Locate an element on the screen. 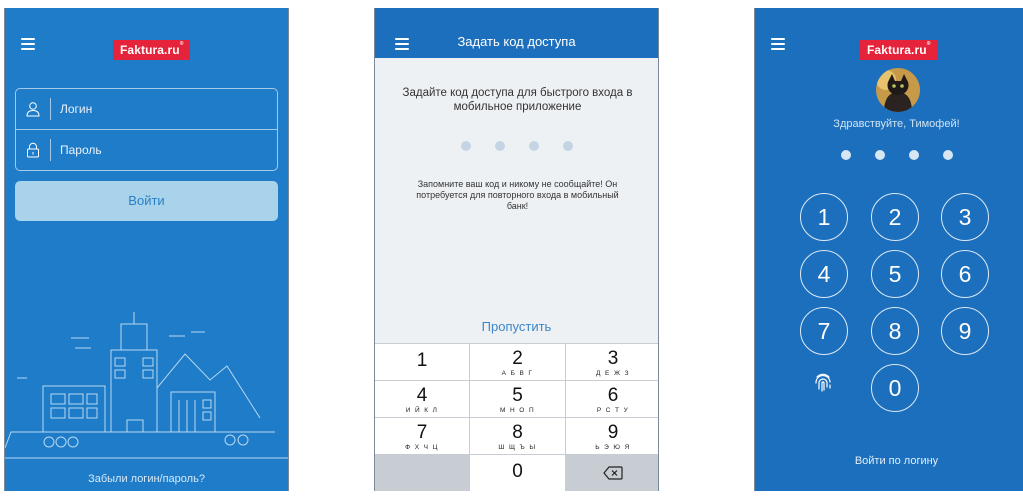 This screenshot has width=1023, height=497. header-bar: Задать код доступа is located at coordinates (516, 33).